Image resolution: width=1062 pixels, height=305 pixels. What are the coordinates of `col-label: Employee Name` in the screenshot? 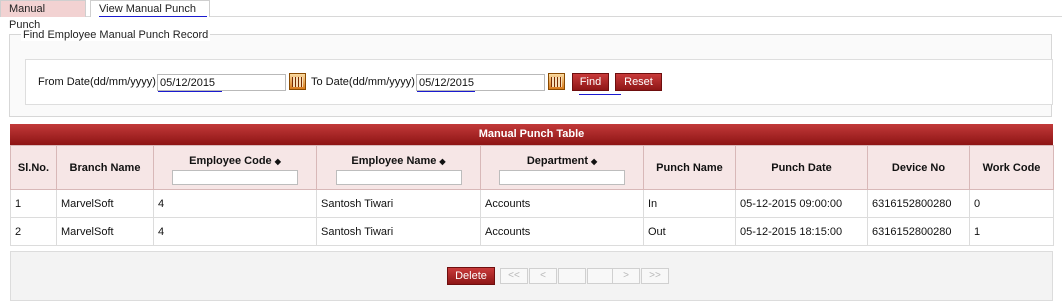 It's located at (394, 160).